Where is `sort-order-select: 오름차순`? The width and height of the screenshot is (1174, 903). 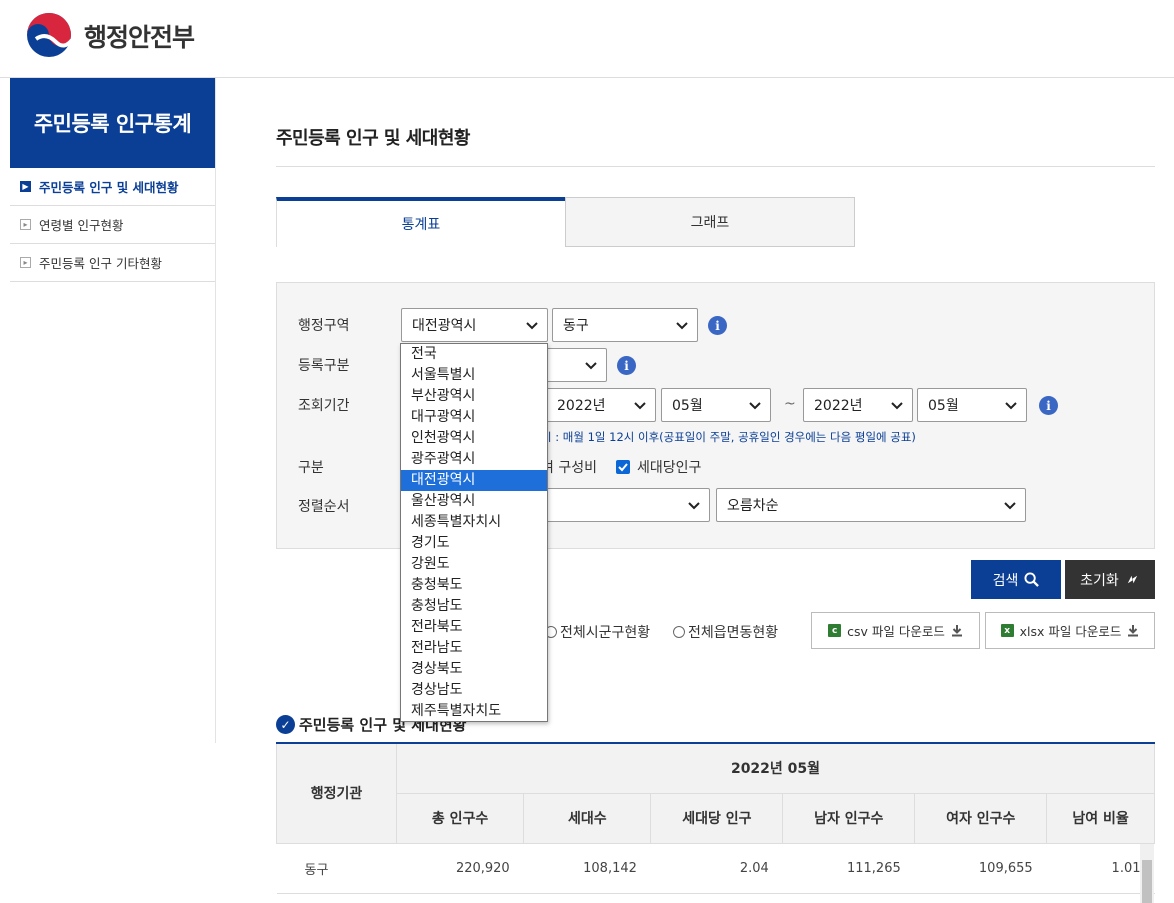 sort-order-select: 오름차순 is located at coordinates (871, 505).